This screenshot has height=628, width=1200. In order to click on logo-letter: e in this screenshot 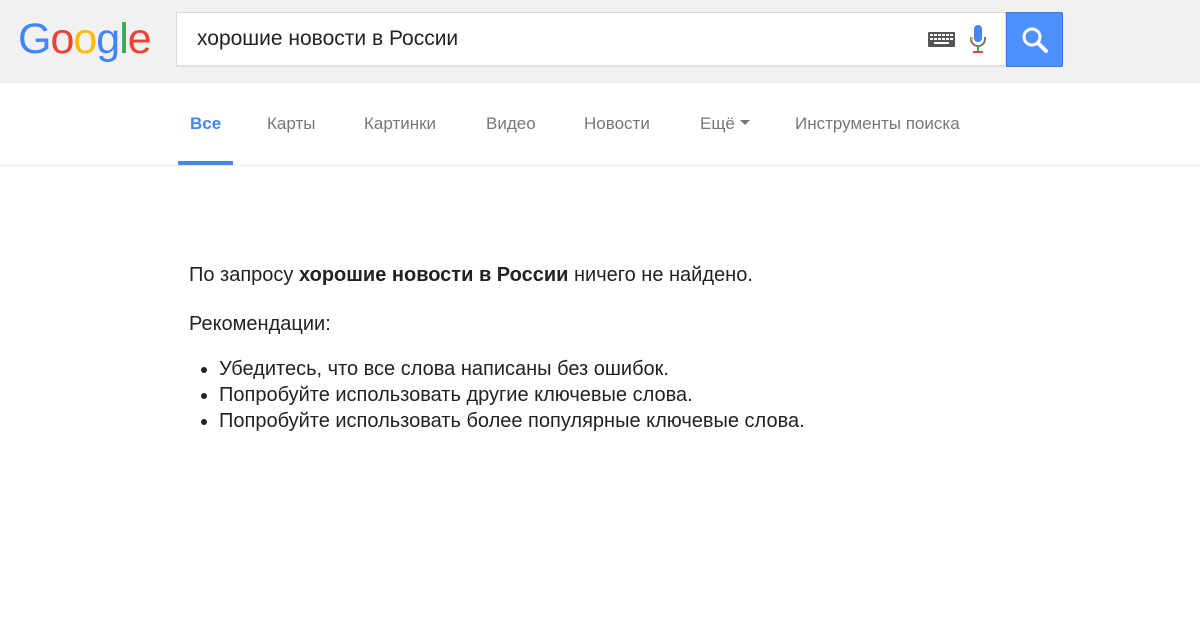, I will do `click(139, 39)`.